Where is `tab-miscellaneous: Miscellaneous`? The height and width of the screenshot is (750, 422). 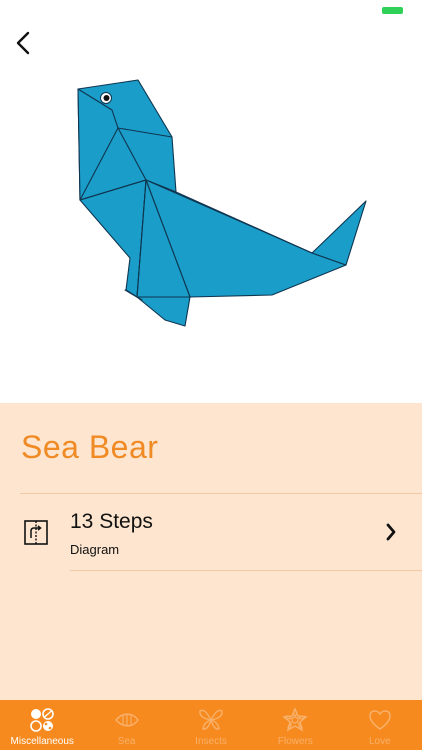 tab-miscellaneous: Miscellaneous is located at coordinates (42, 725).